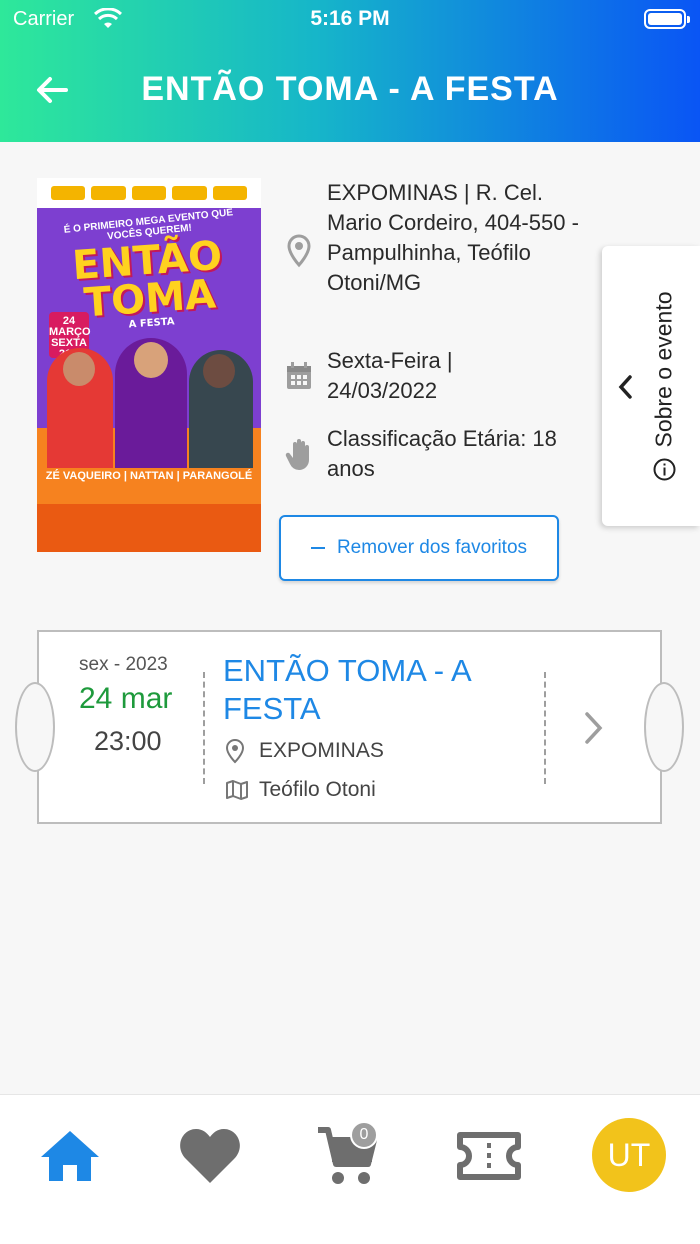 The width and height of the screenshot is (700, 1244). Describe the element at coordinates (317, 789) in the screenshot. I see `ticket-city: Teófilo Otoni` at that location.